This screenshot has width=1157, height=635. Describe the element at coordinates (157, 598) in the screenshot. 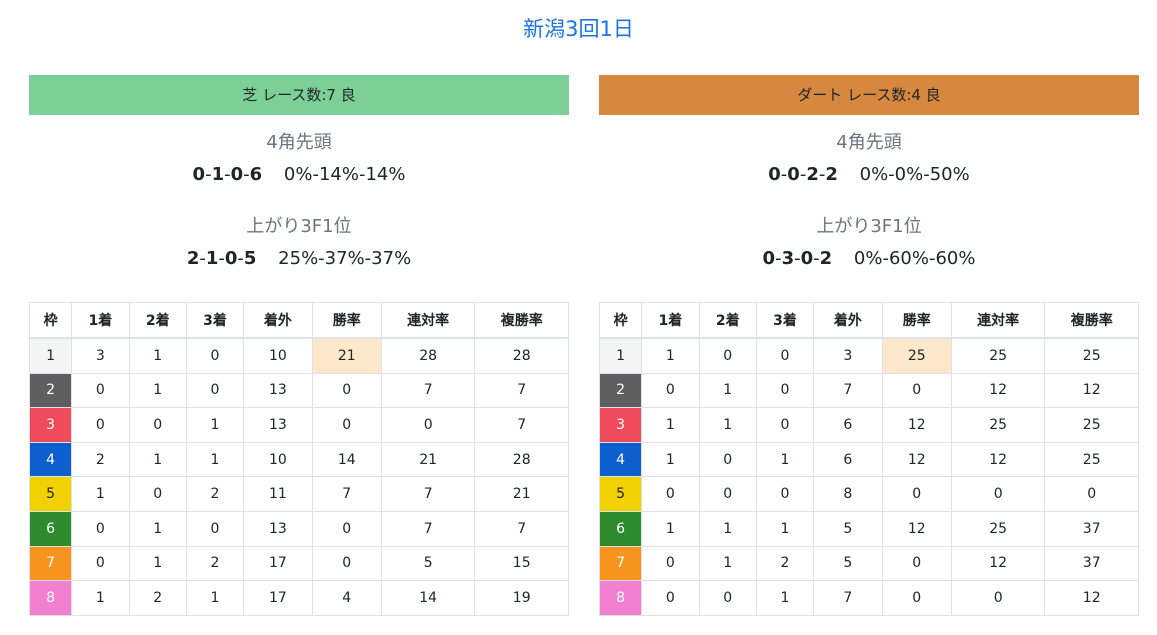

I see `cell-second: 2` at that location.